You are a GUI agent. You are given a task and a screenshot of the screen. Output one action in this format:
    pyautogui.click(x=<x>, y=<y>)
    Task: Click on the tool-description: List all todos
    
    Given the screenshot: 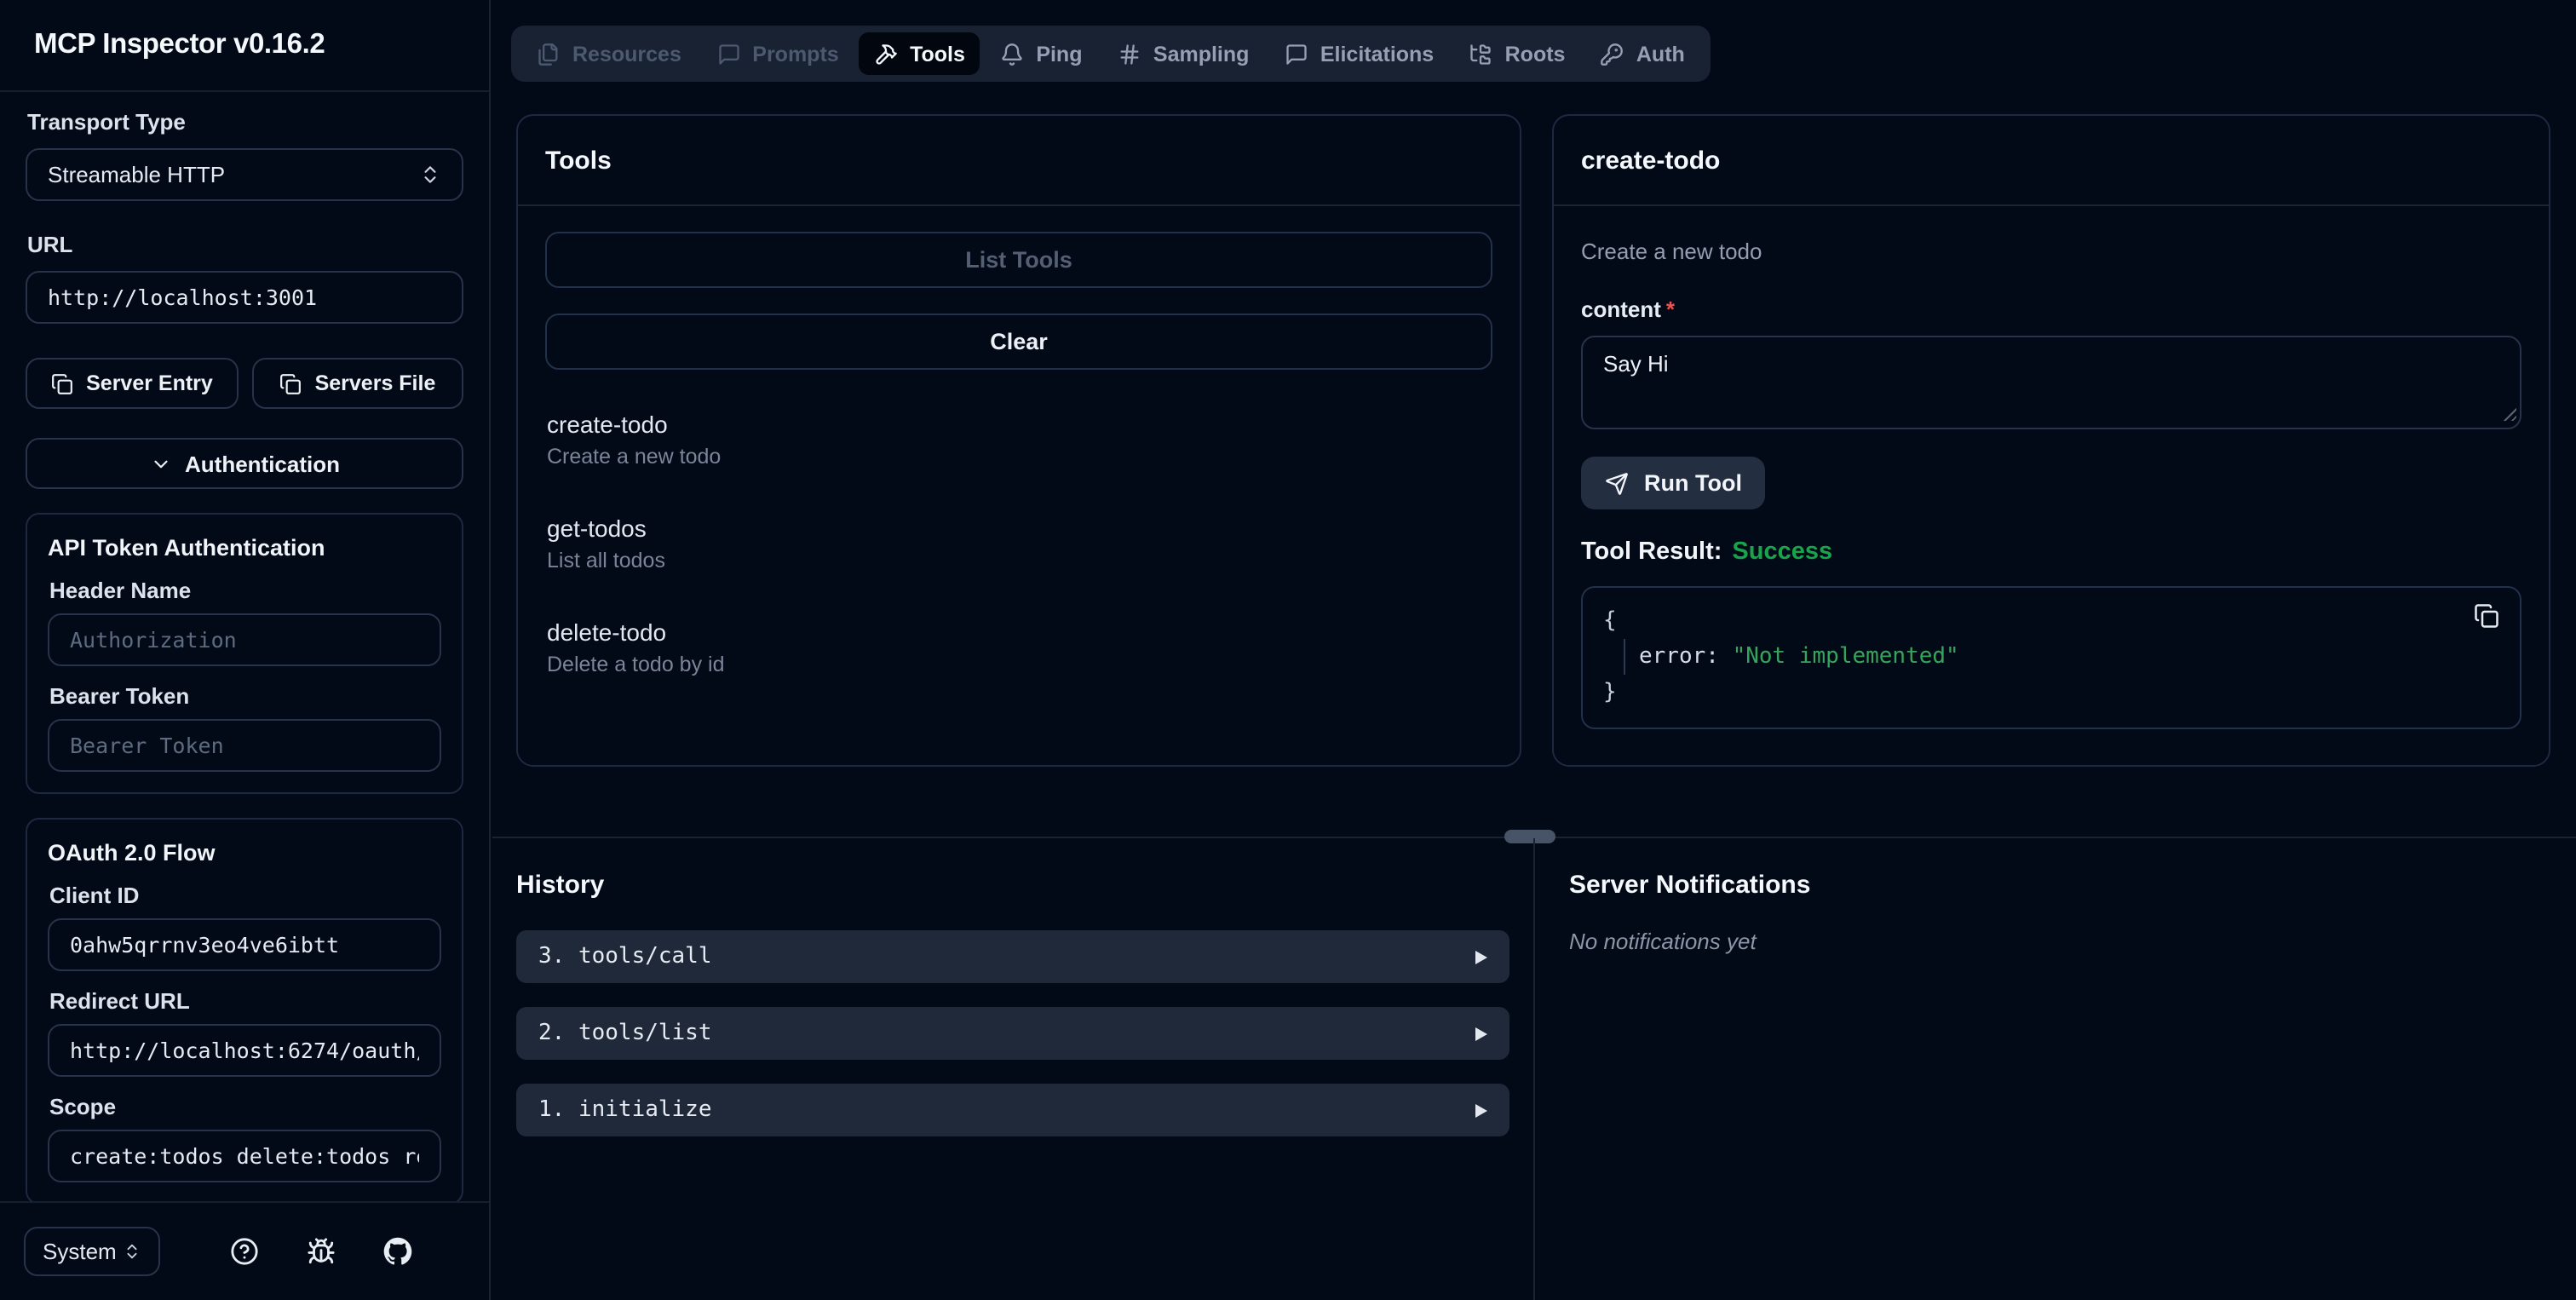 What is the action you would take?
    pyautogui.click(x=606, y=560)
    